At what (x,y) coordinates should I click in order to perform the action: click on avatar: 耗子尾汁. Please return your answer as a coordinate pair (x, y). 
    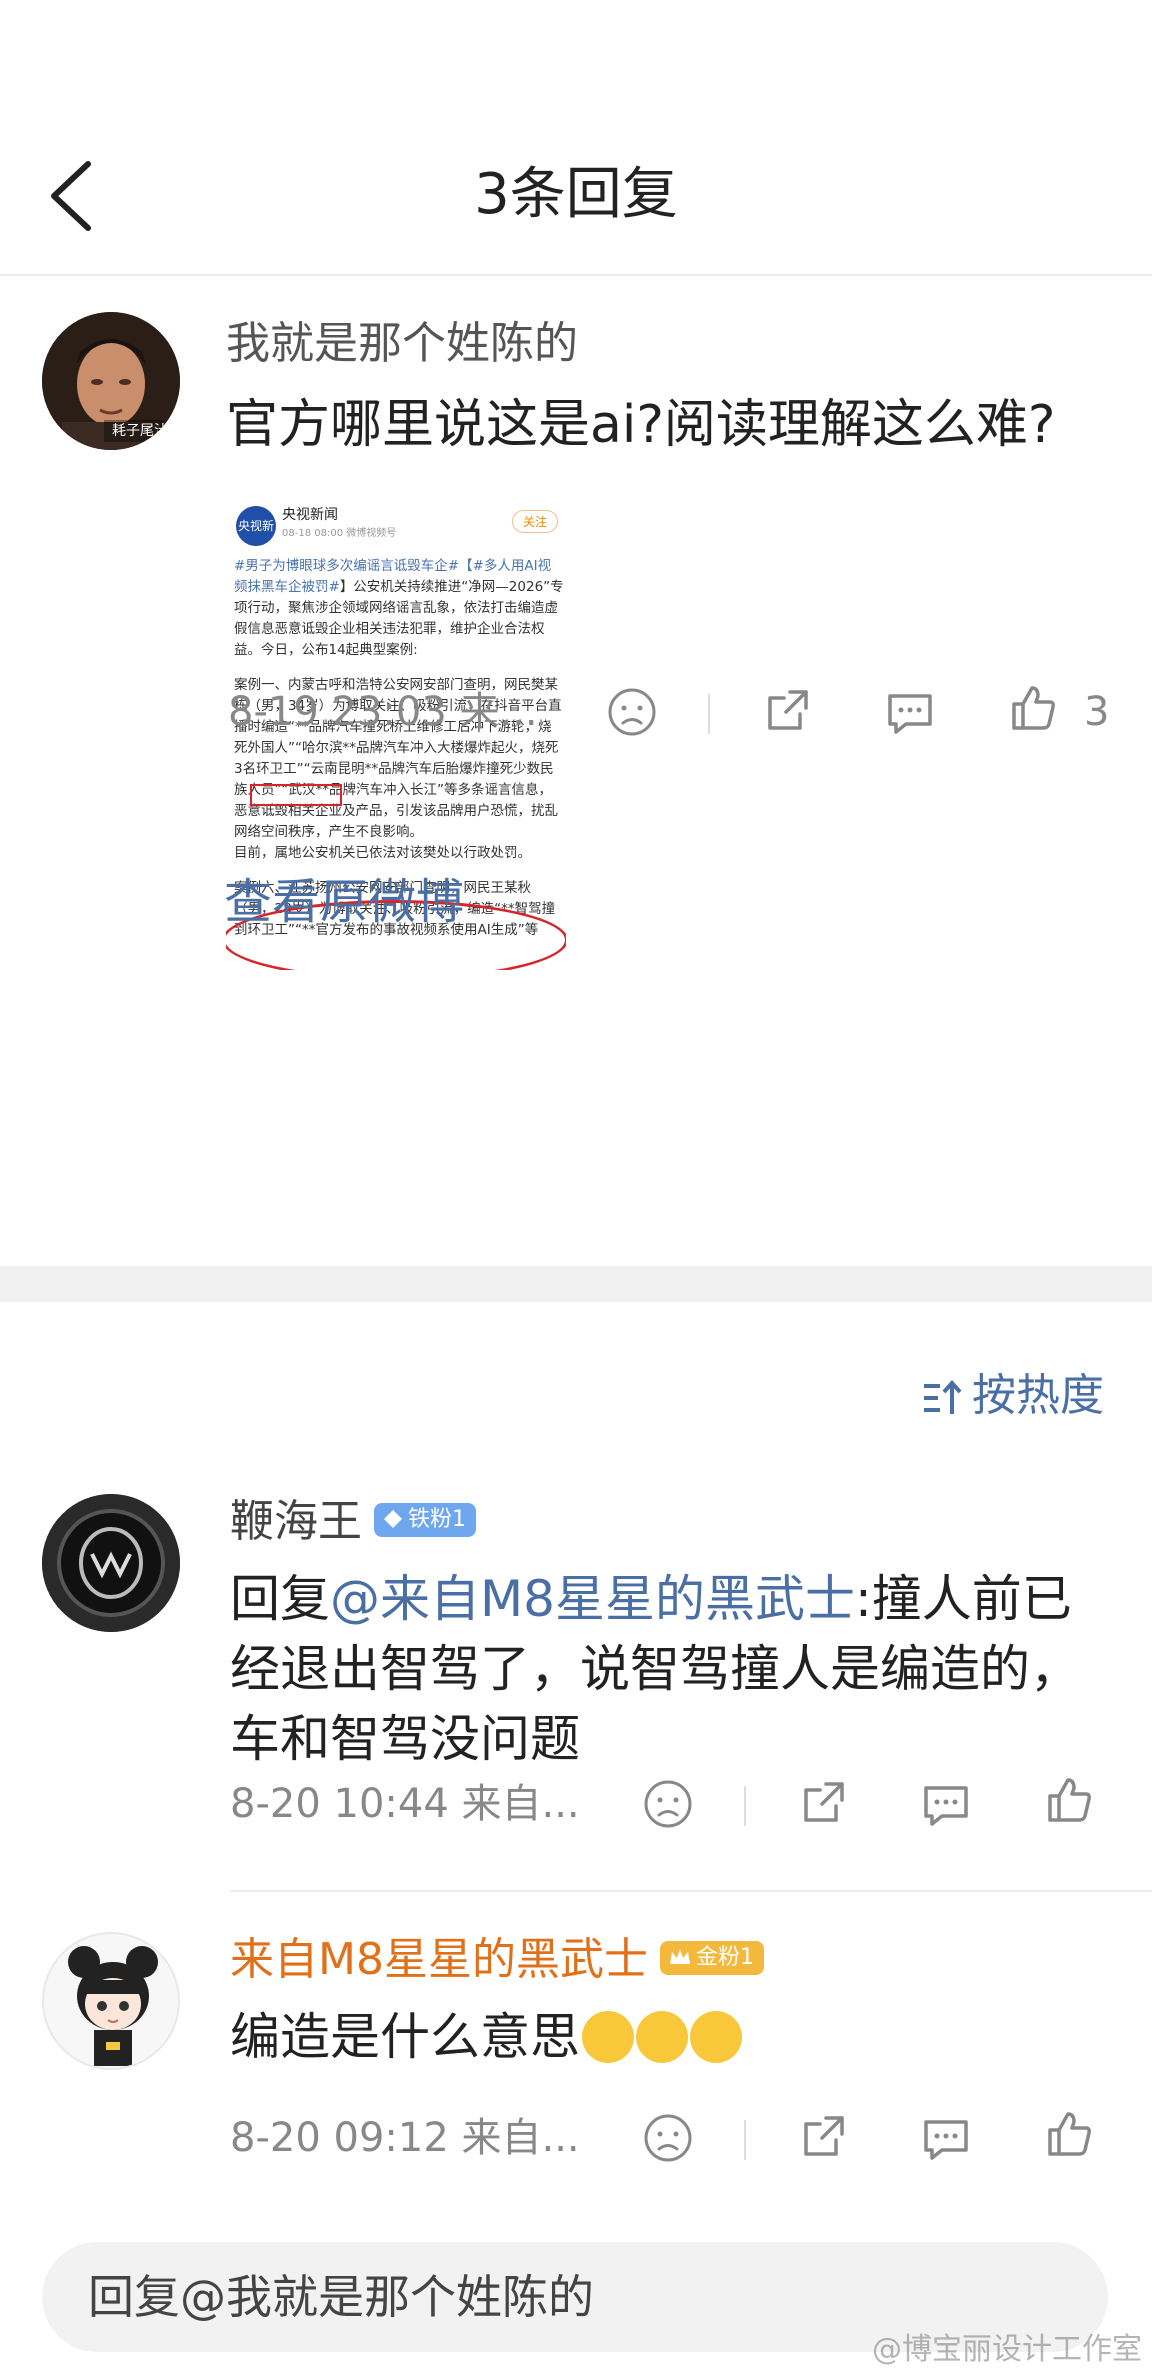
    Looking at the image, I should click on (111, 381).